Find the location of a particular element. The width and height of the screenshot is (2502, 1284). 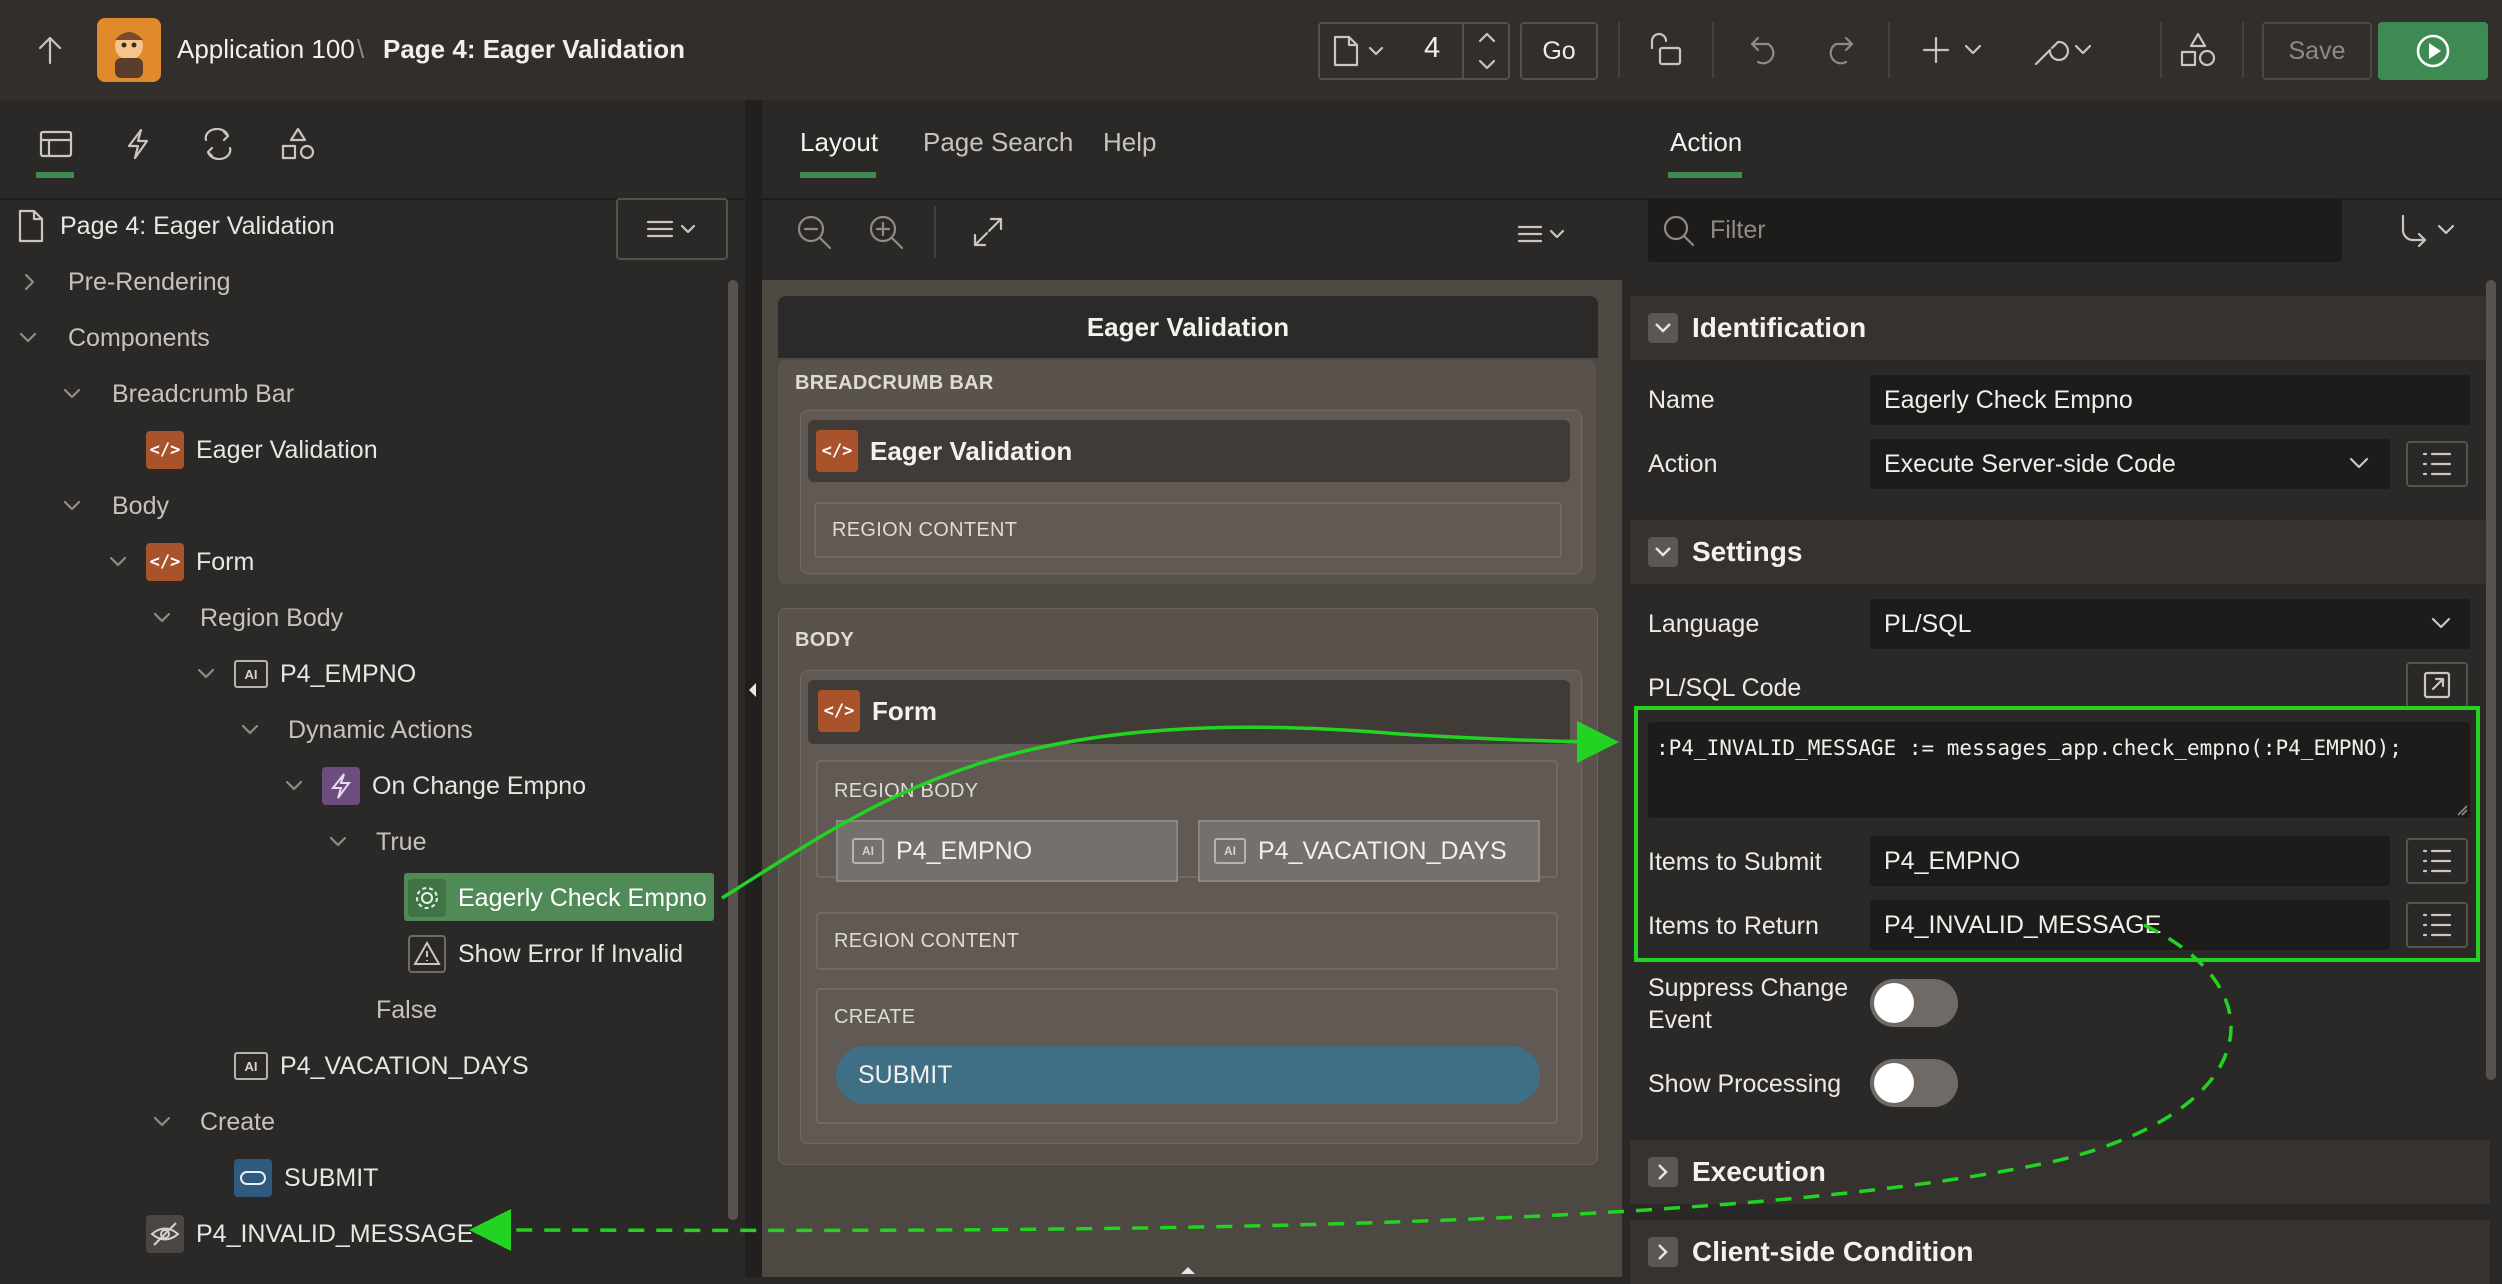

zoom-in-icon is located at coordinates (886, 232).